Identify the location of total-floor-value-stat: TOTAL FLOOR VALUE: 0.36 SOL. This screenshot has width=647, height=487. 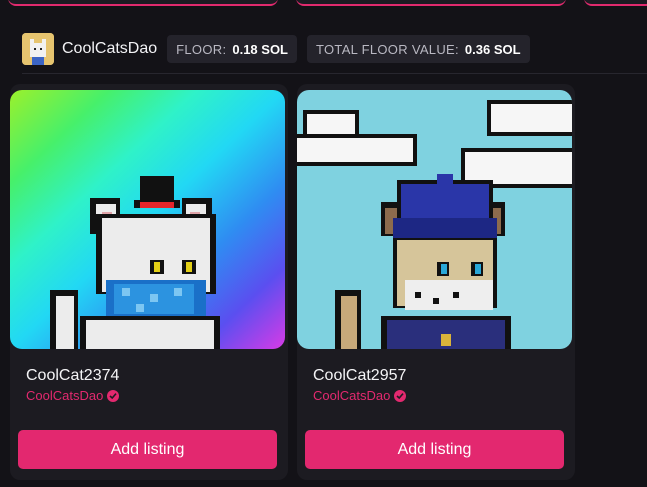
(418, 49).